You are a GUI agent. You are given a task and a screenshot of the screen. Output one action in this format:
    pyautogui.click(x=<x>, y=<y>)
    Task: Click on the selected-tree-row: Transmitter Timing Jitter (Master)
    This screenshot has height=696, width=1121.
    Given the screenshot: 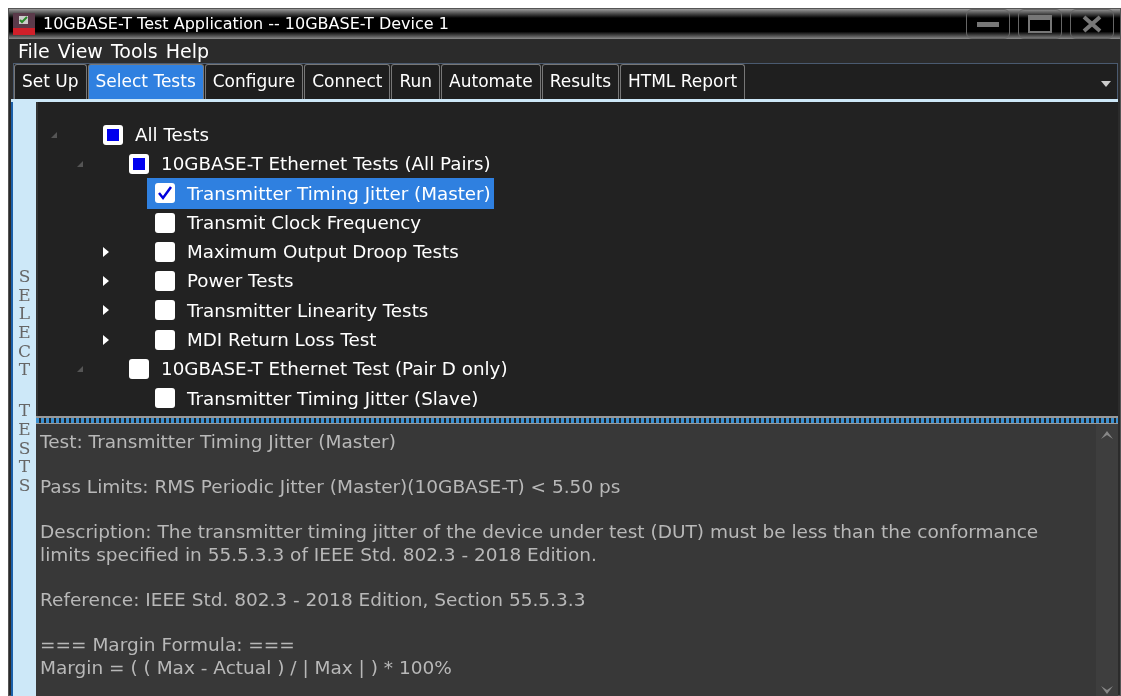 What is the action you would take?
    pyautogui.click(x=320, y=193)
    